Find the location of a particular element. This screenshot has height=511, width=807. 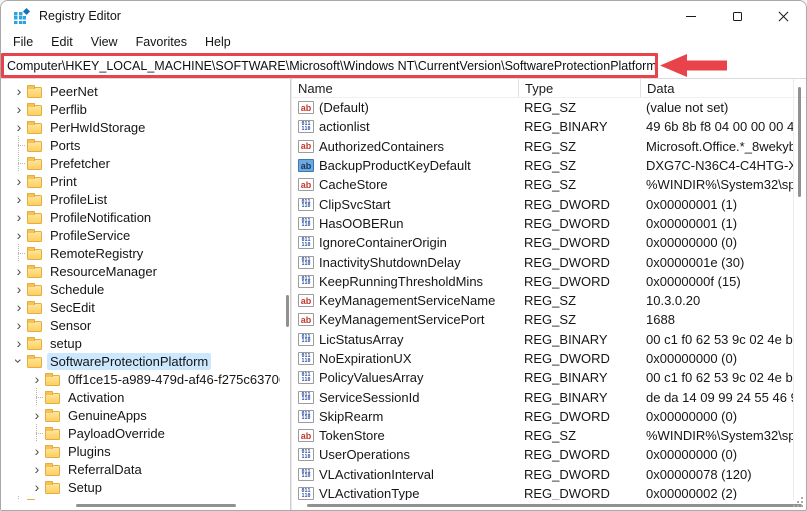

tree-item-resourcemanager: › ResourceManager is located at coordinates (140, 271).